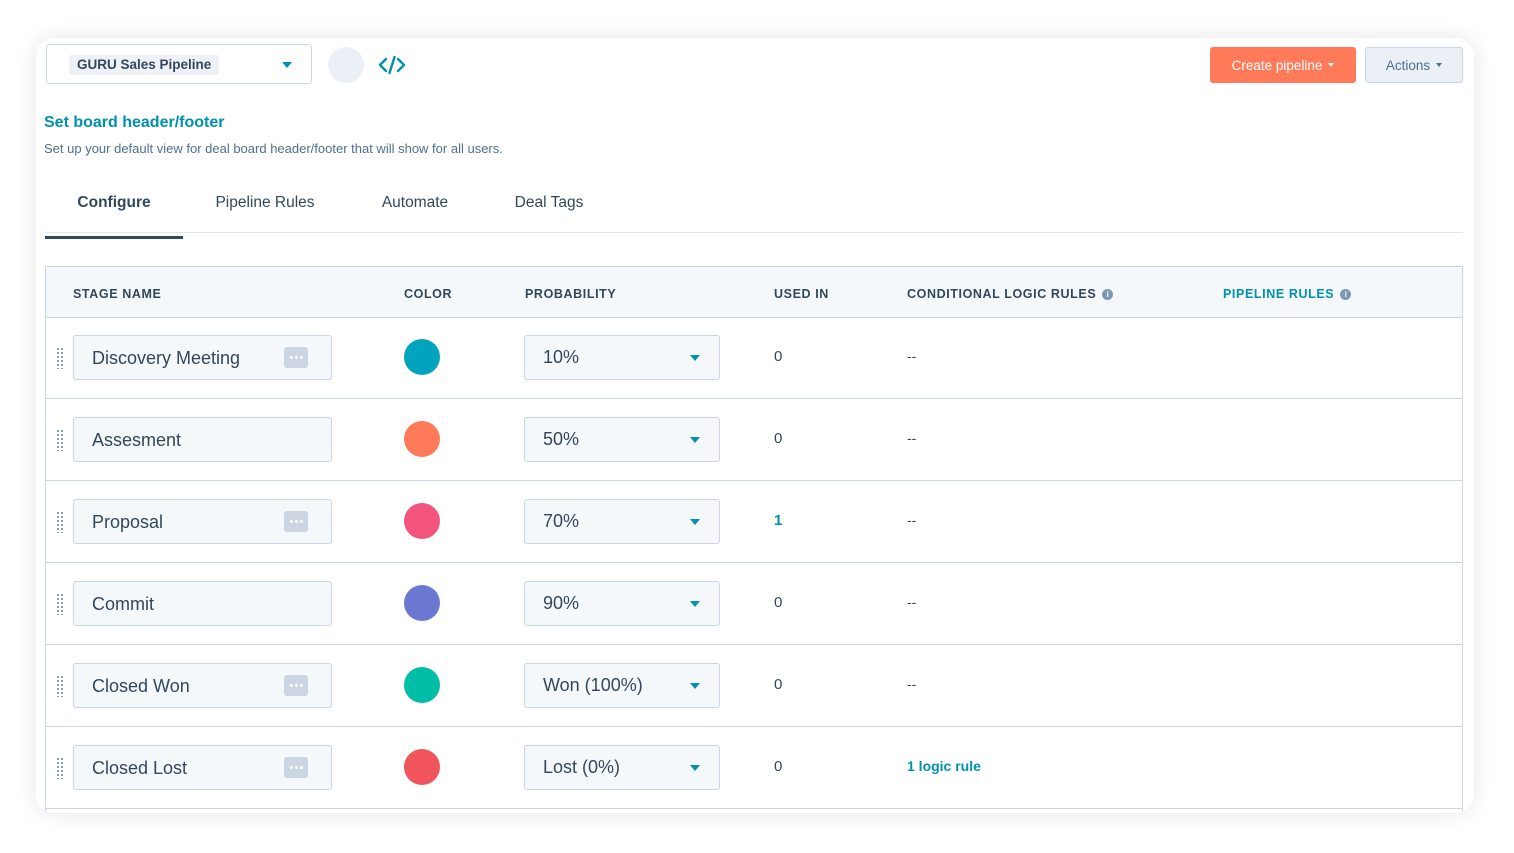 The height and width of the screenshot is (853, 1514). Describe the element at coordinates (141, 686) in the screenshot. I see `stage-name-value: Closed Won` at that location.